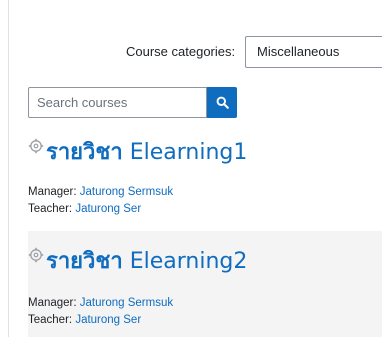  I want to click on course-link: รายวิชา Elearning2, so click(146, 260).